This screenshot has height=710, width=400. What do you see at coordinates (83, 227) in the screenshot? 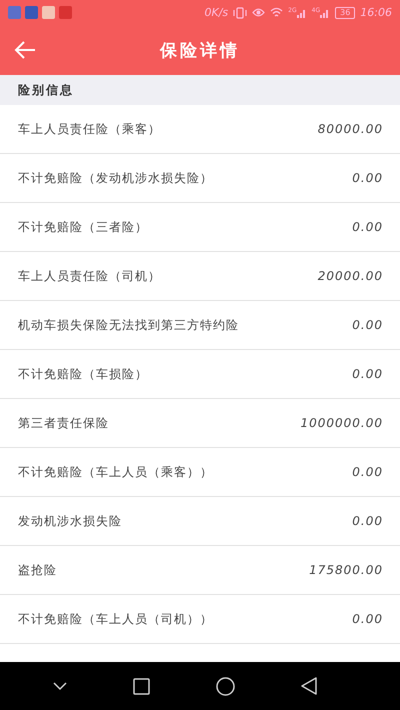
I see `coverage-name: 不计免赔险（三者险）` at bounding box center [83, 227].